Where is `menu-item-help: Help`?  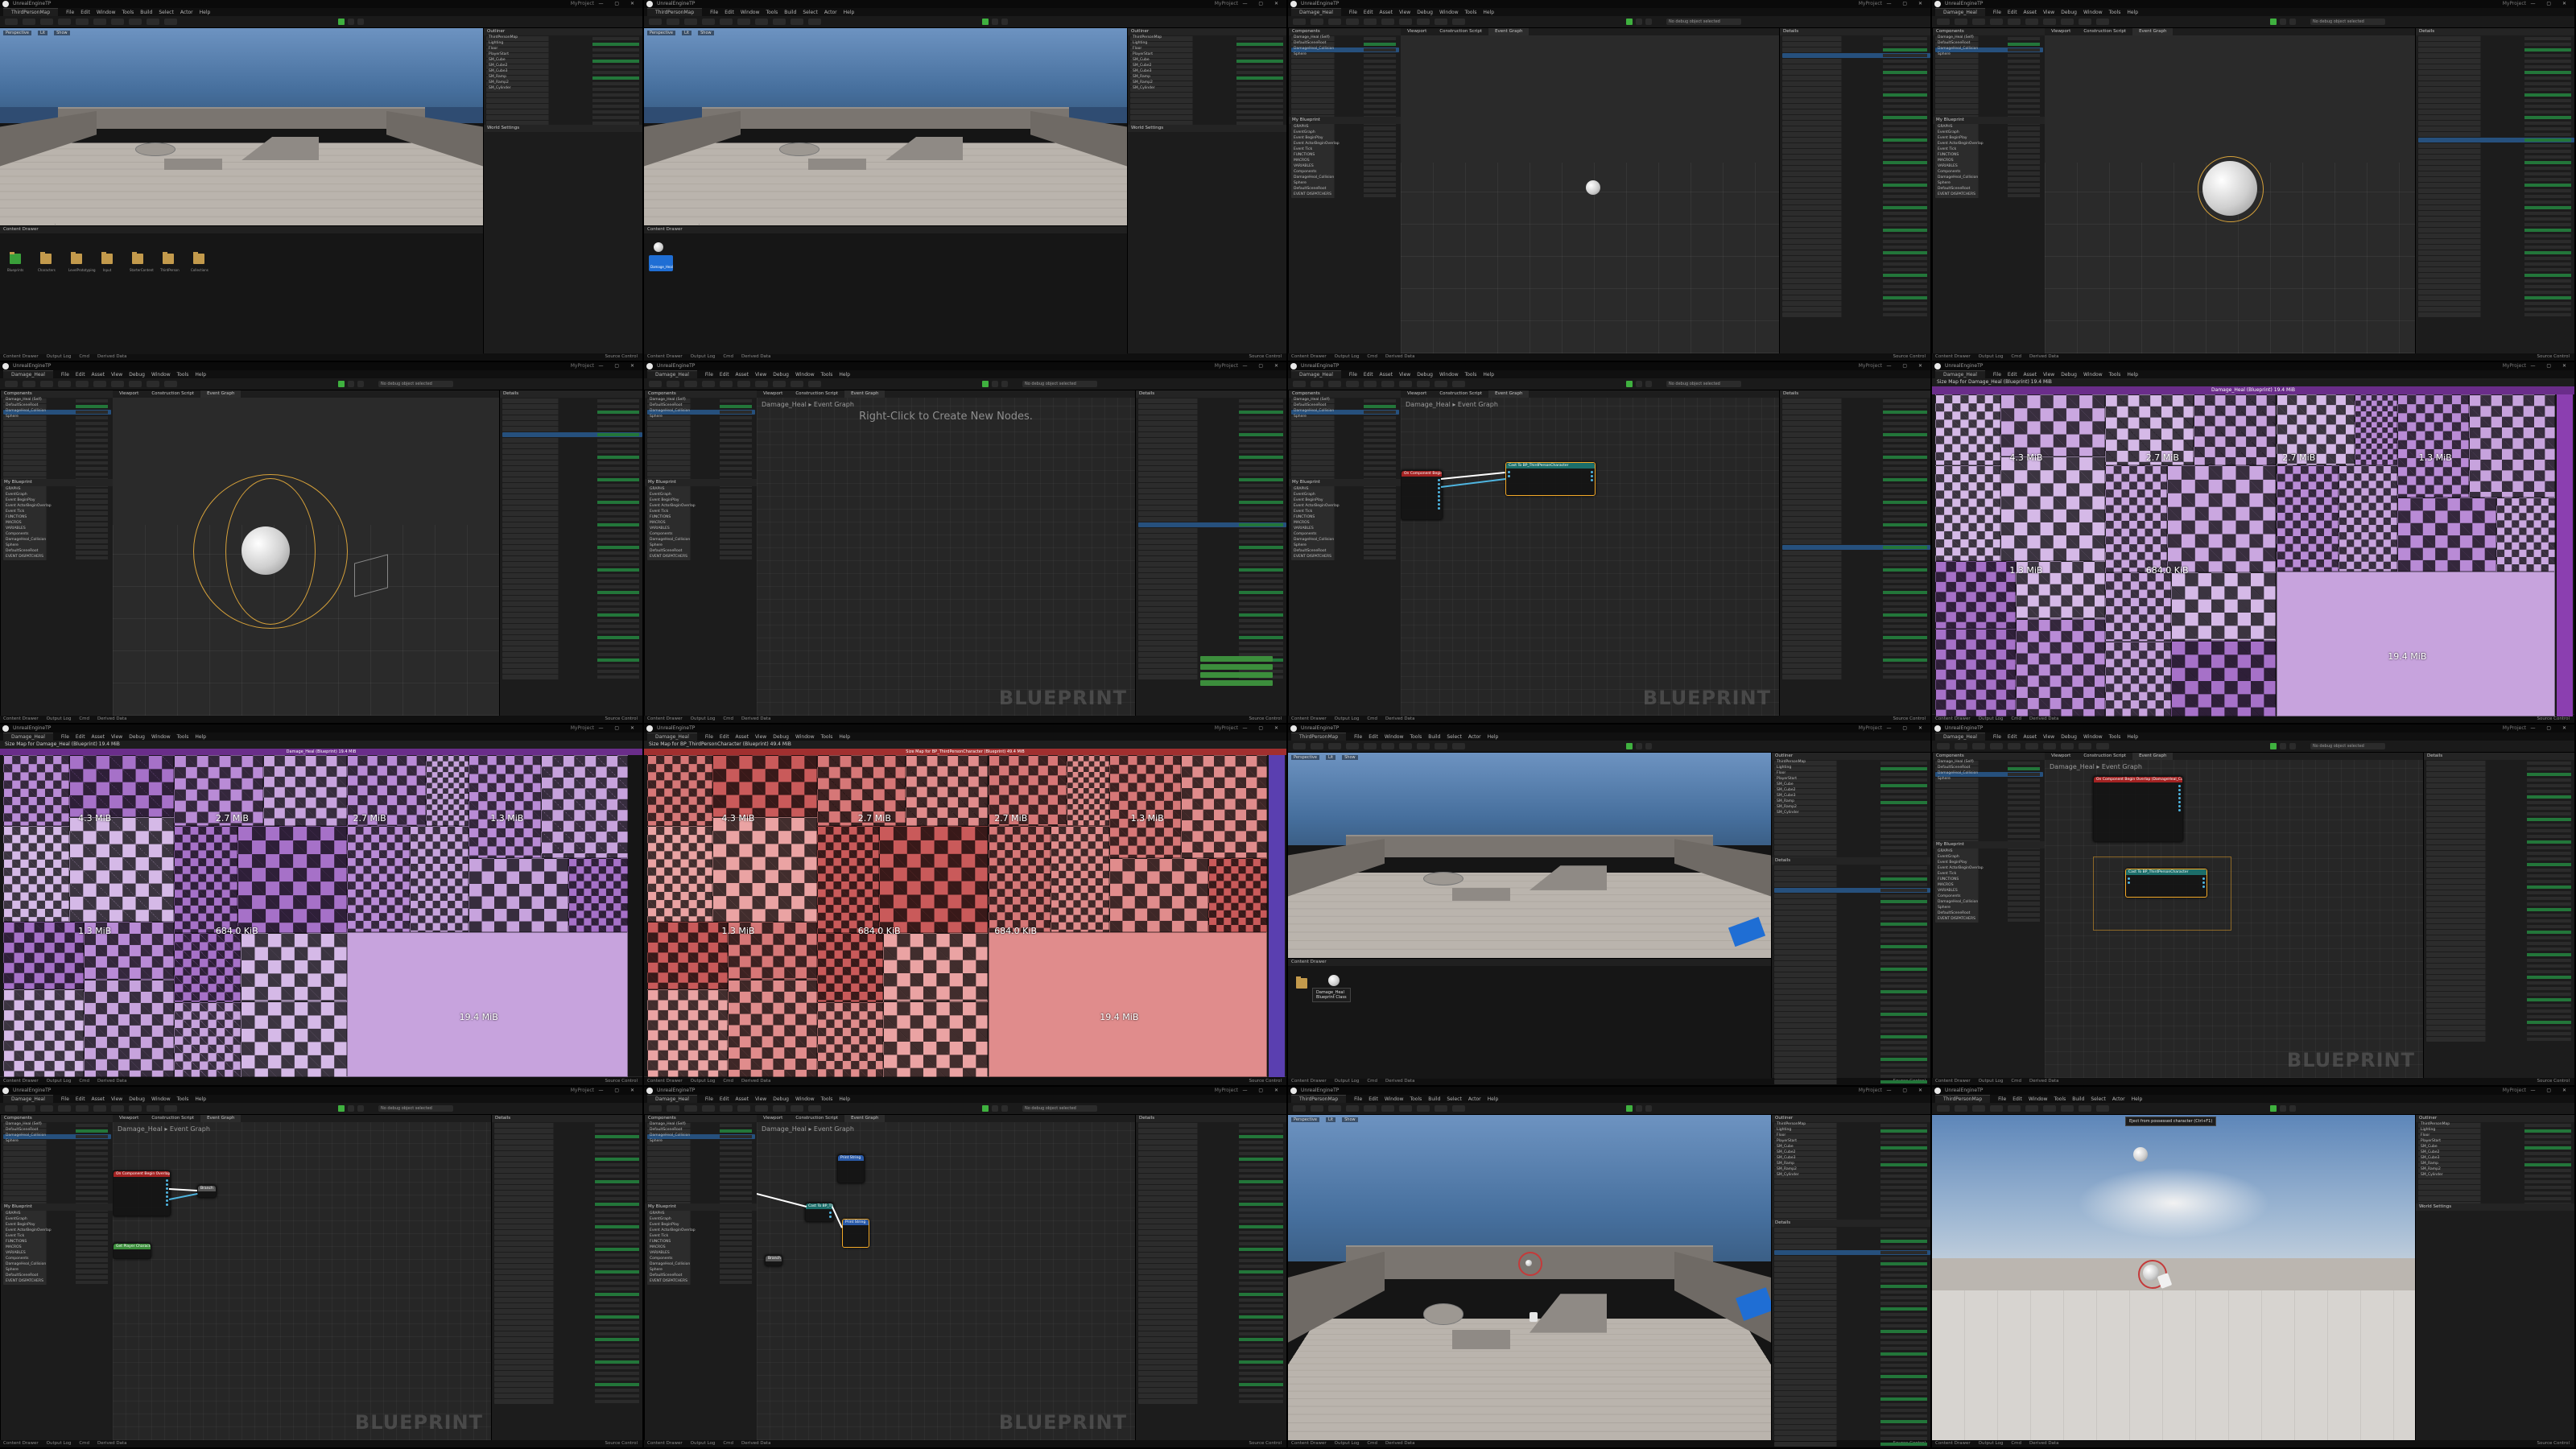
menu-item-help: Help is located at coordinates (1493, 737).